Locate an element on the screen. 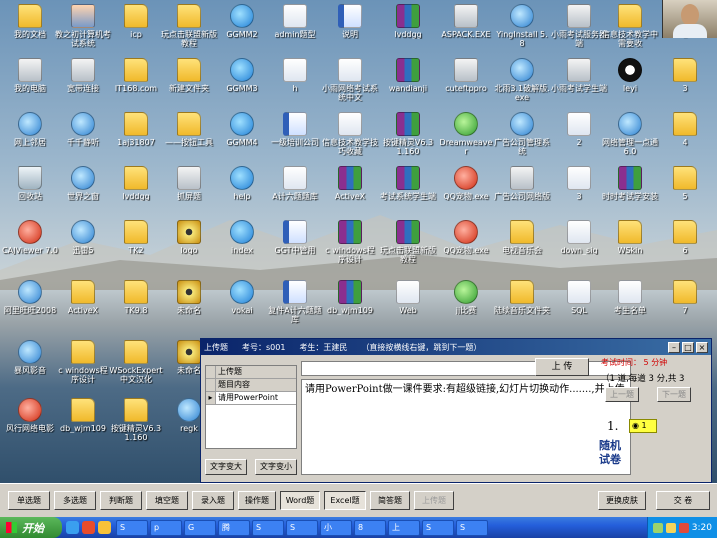 This screenshot has width=717, height=538. desktop-icon: 广告公司网络版 is located at coordinates (522, 191).